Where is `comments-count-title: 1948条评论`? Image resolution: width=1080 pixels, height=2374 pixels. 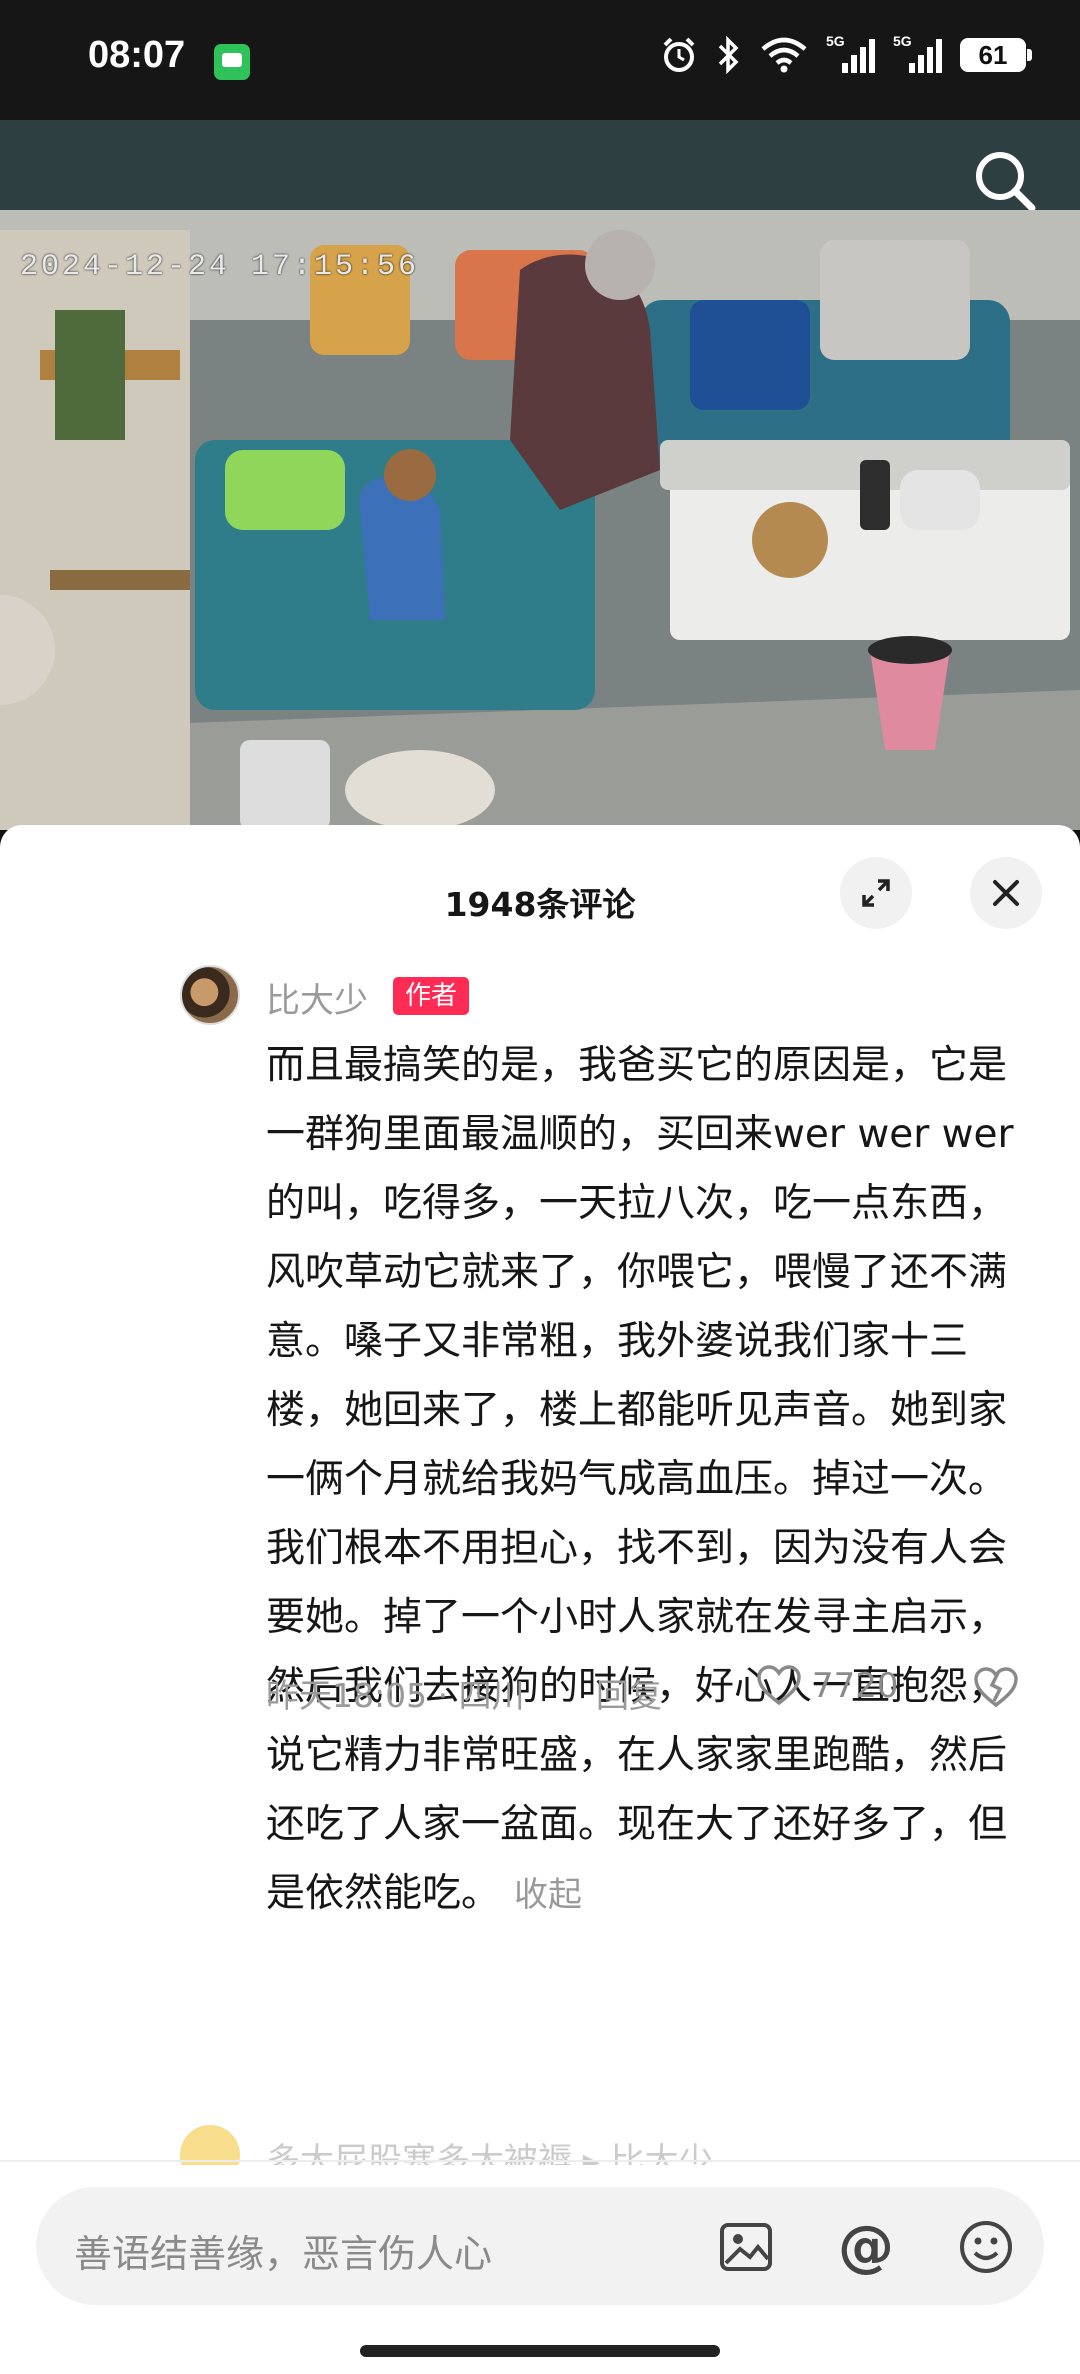 comments-count-title: 1948条评论 is located at coordinates (540, 904).